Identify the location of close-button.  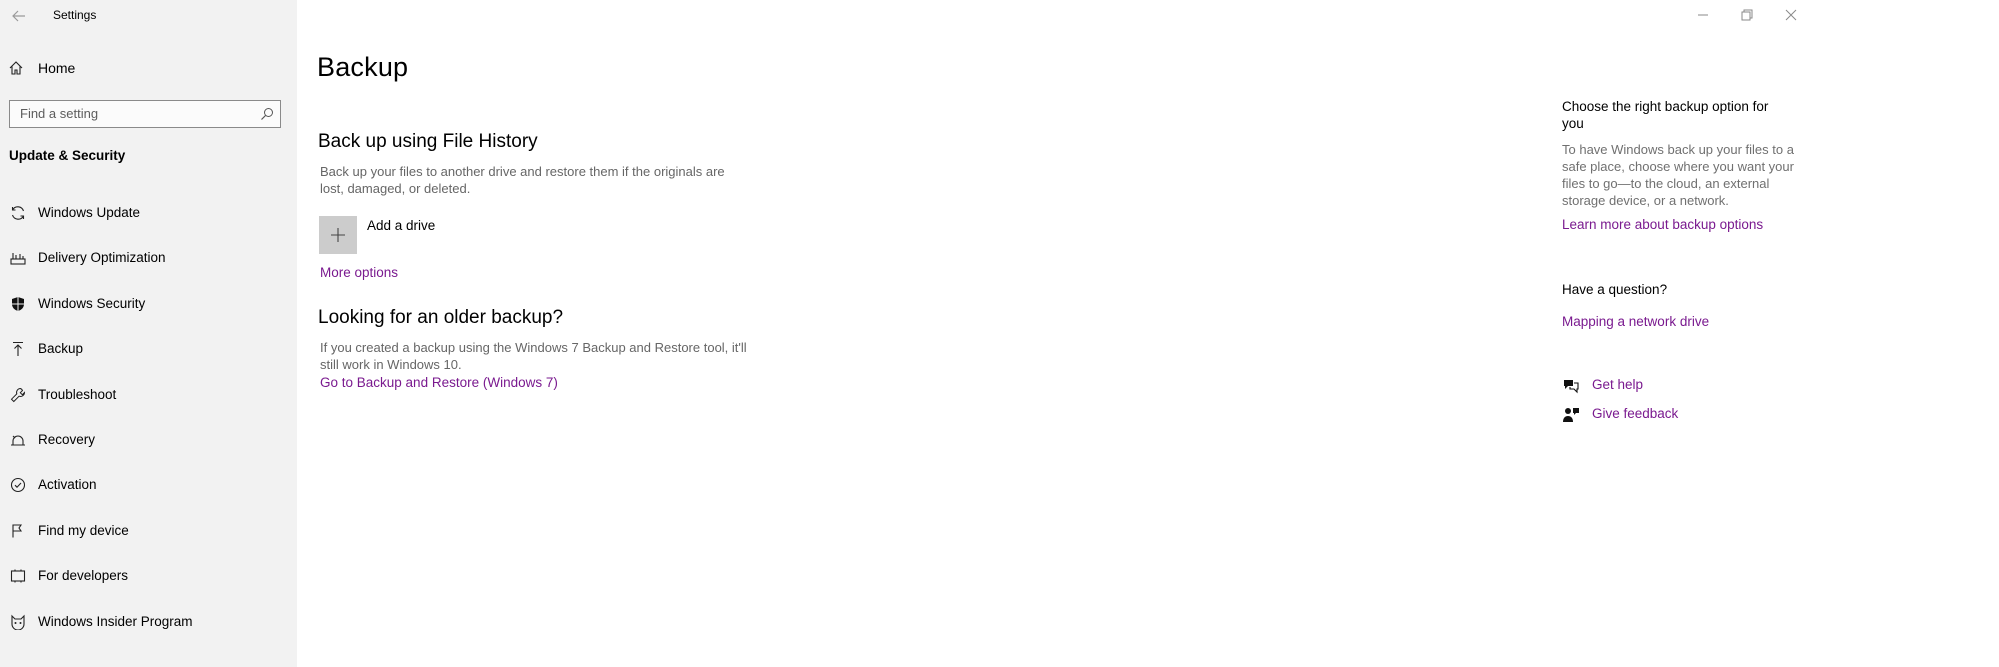
(1791, 15).